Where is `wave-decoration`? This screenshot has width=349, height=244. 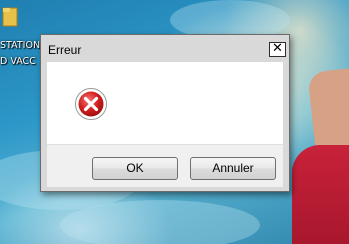
wave-decoration is located at coordinates (160, 222).